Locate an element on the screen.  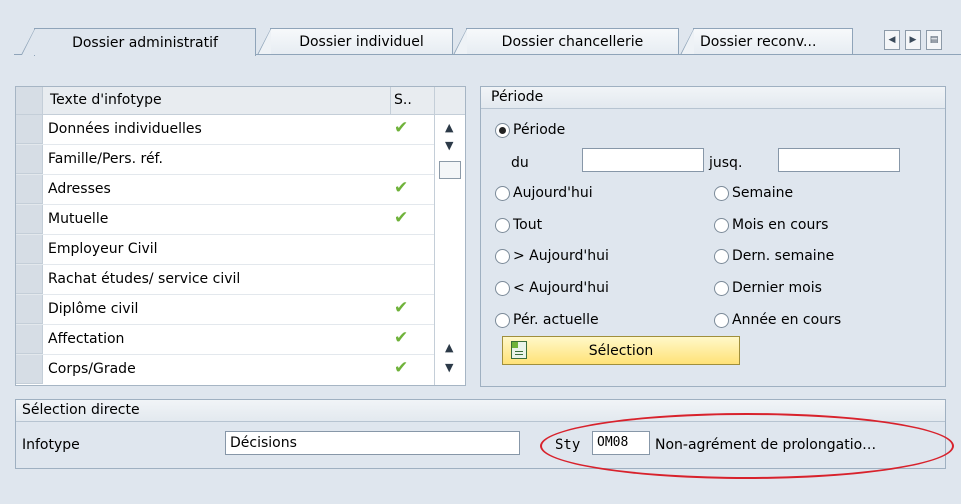
table-row: Données individuelles ✔ is located at coordinates (226, 130).